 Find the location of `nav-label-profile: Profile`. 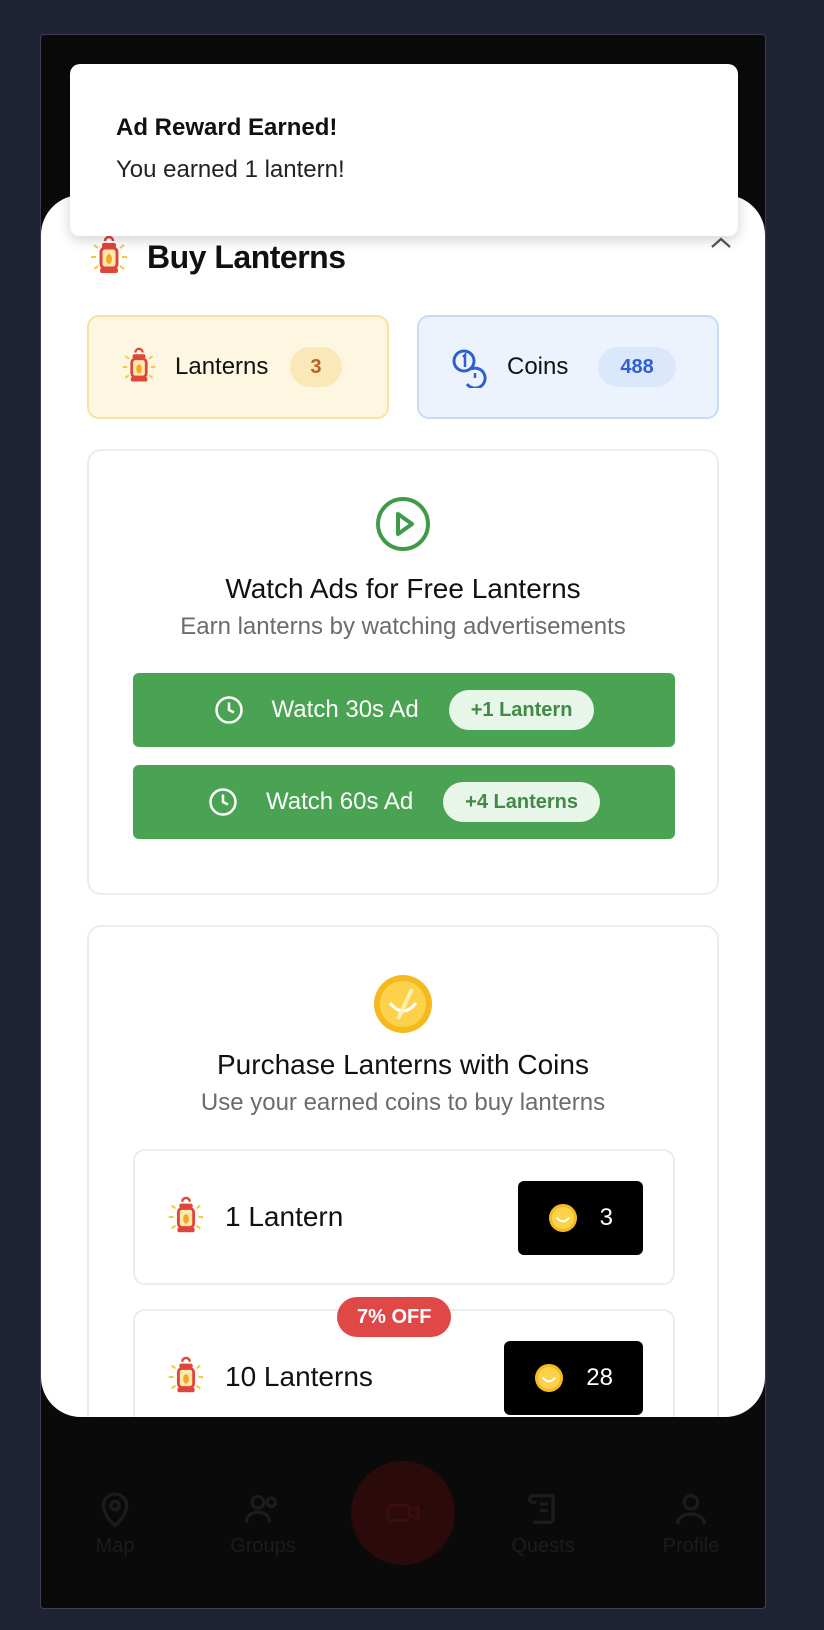

nav-label-profile: Profile is located at coordinates (691, 1545).